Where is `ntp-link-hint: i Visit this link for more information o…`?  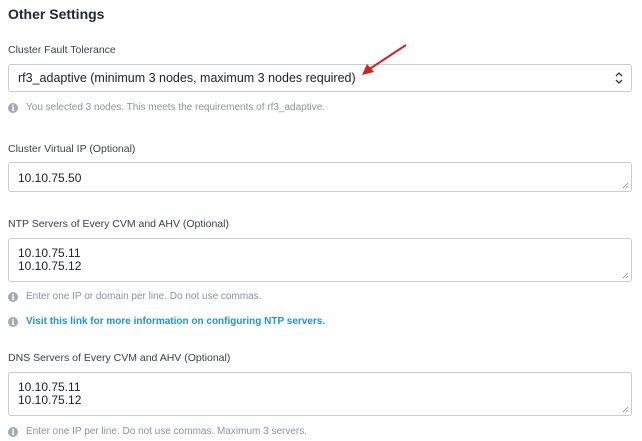
ntp-link-hint: i Visit this link for more information o… is located at coordinates (166, 321).